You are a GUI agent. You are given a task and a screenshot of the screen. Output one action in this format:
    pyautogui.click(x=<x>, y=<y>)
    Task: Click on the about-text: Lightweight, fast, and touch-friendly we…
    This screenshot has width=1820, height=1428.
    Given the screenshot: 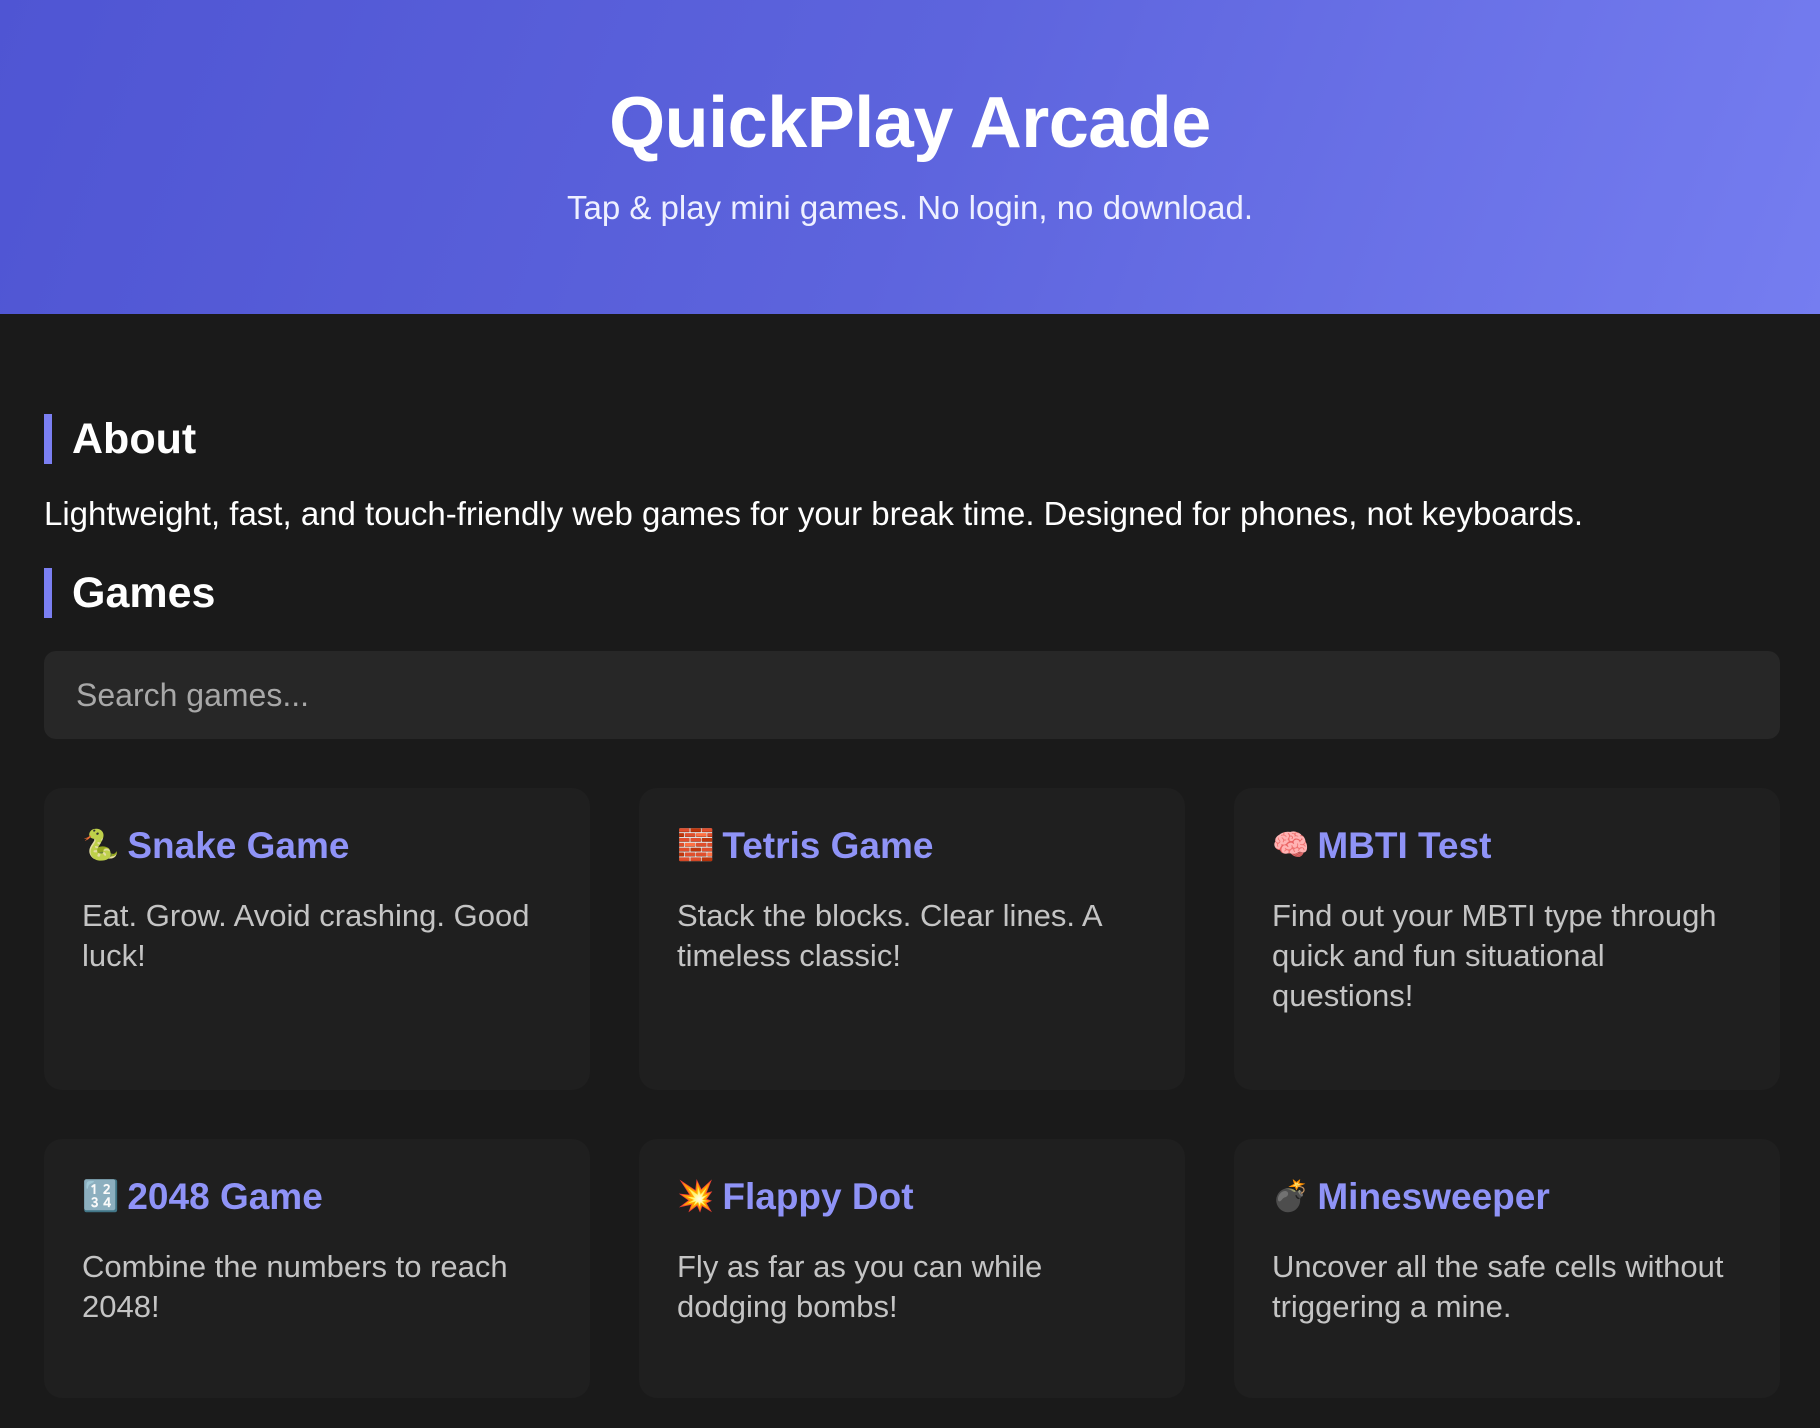 What is the action you would take?
    pyautogui.click(x=814, y=513)
    